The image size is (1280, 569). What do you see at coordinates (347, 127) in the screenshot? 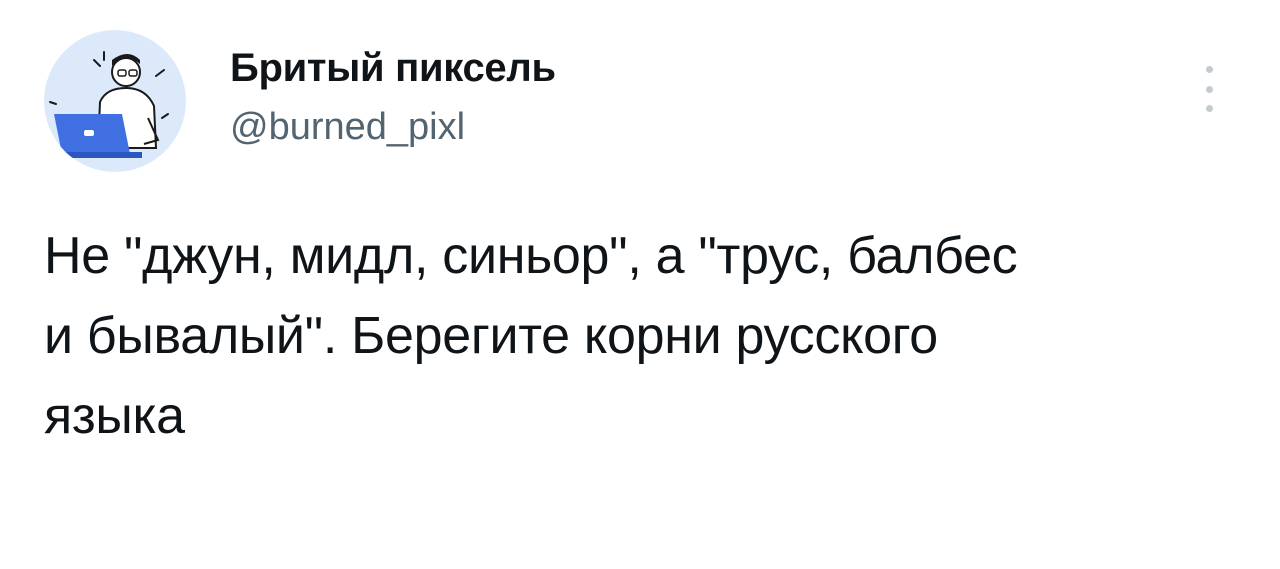
I see `author-handle: @burned_pixl` at bounding box center [347, 127].